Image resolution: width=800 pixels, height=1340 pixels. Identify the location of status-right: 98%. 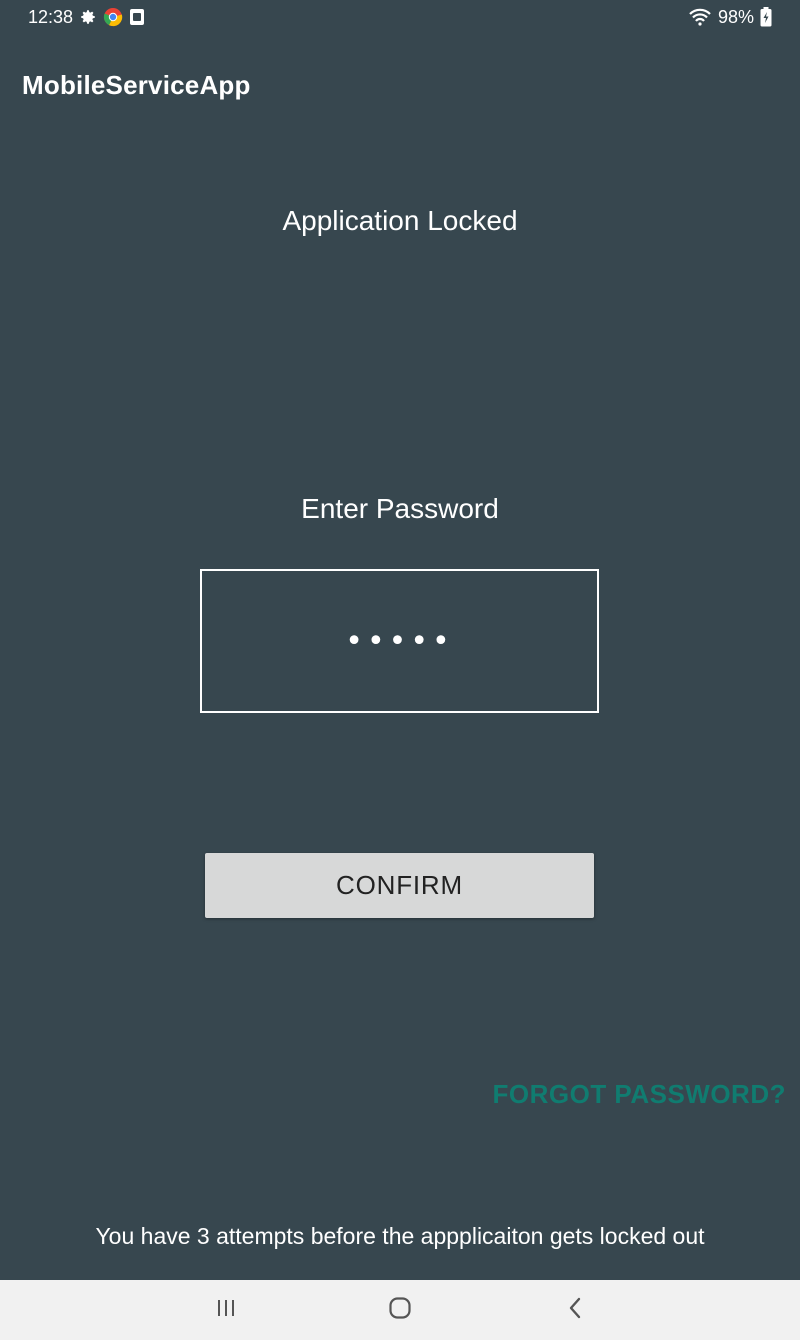
(730, 17).